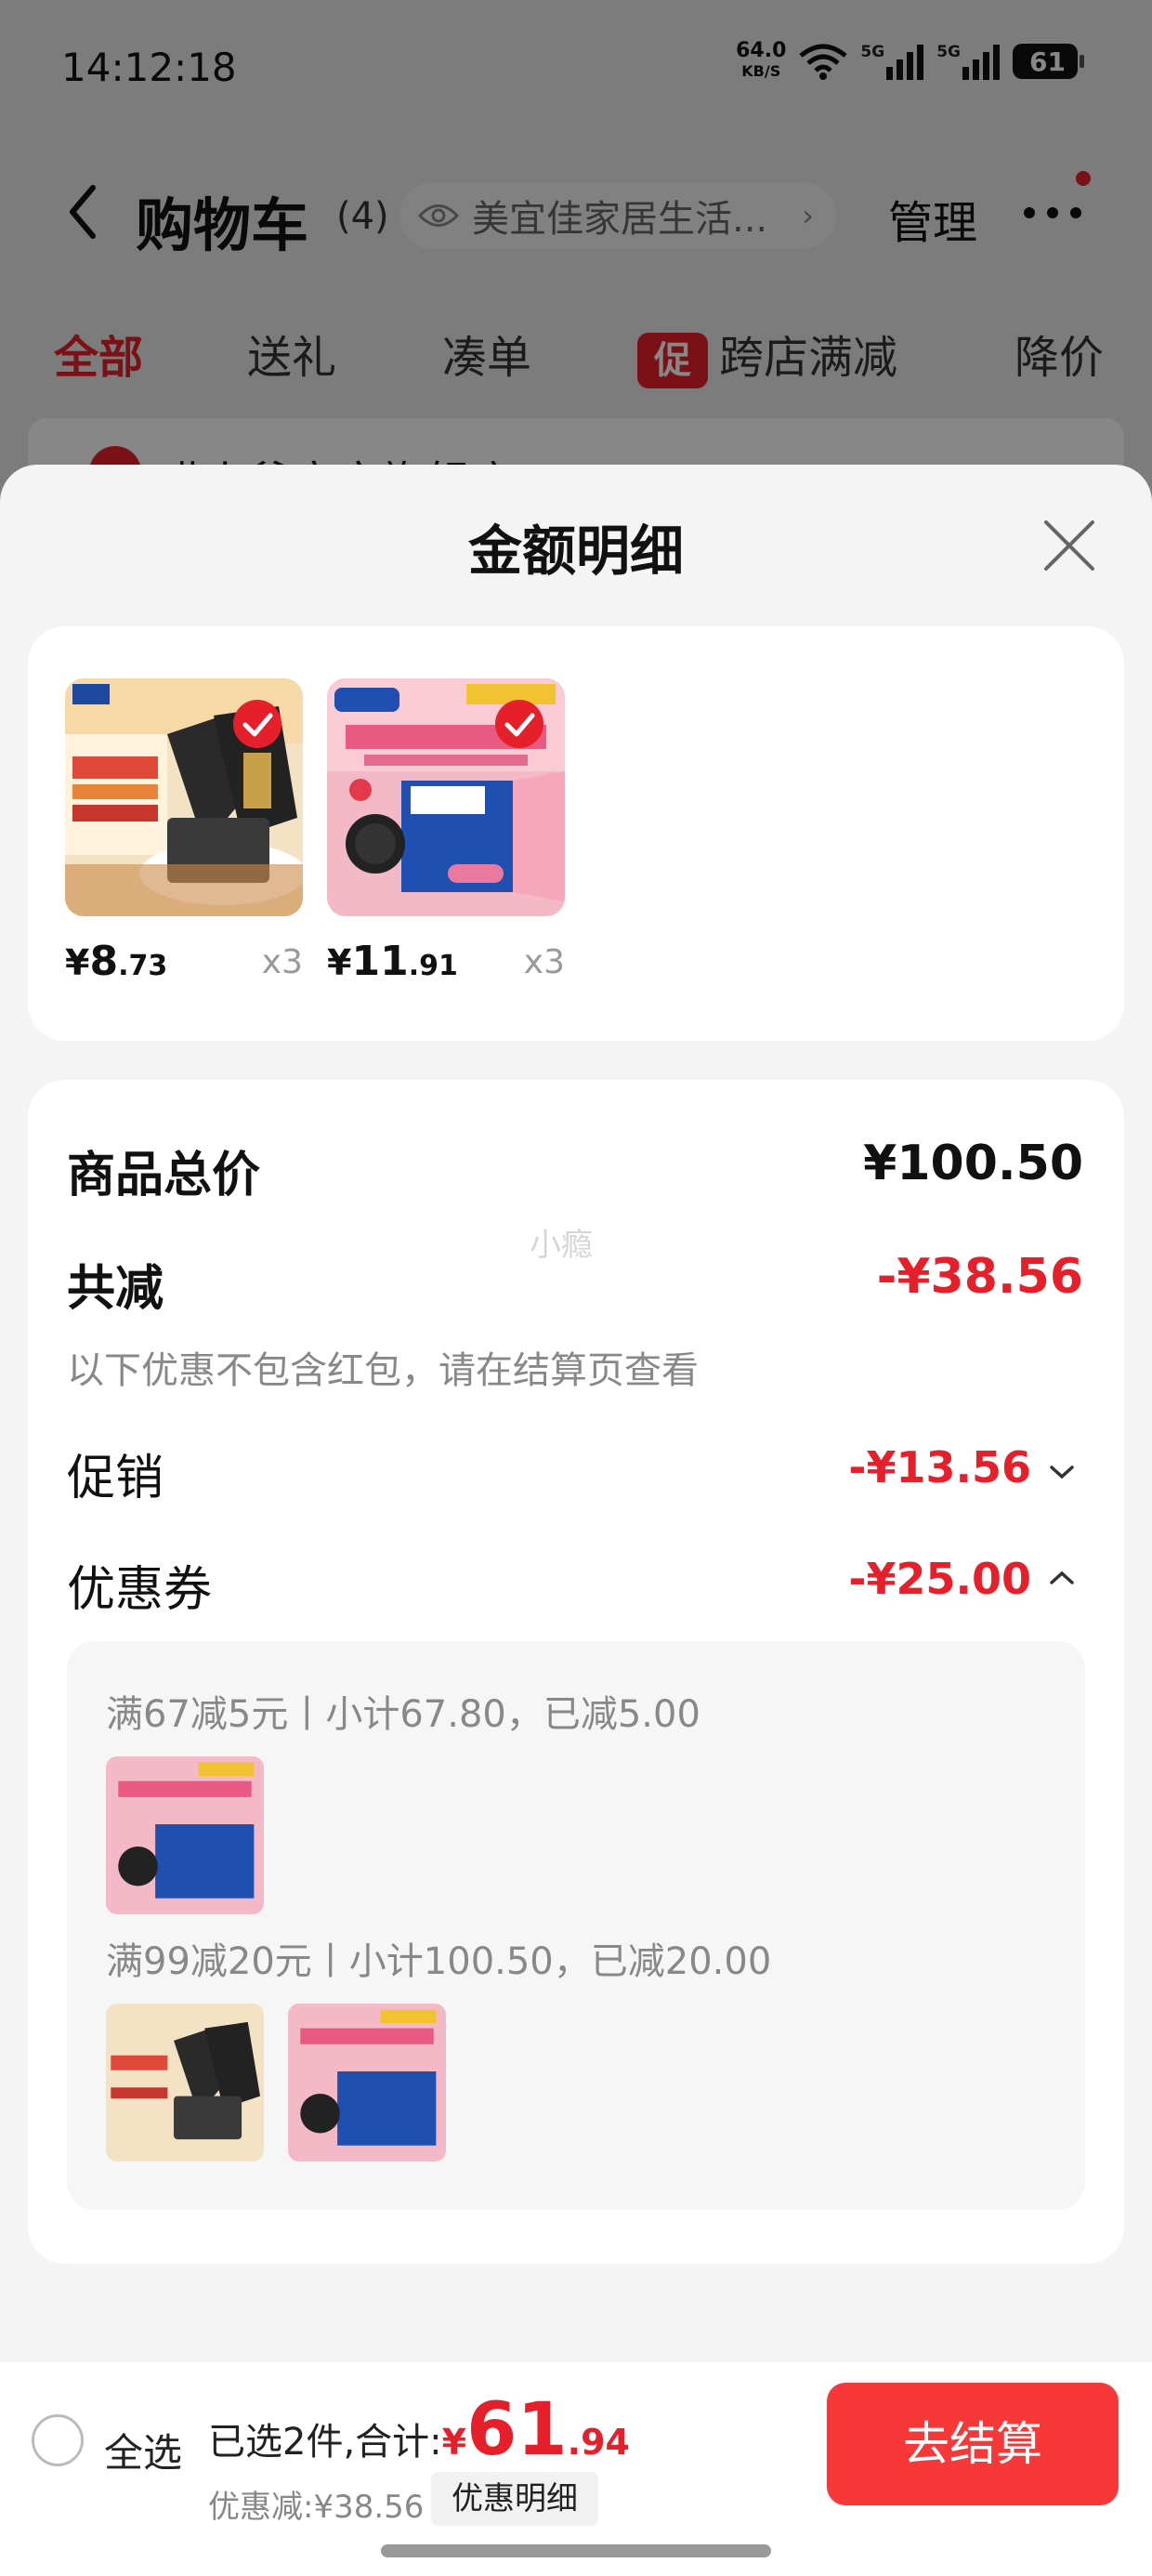  I want to click on coupon-value: -¥25.00, so click(939, 1579).